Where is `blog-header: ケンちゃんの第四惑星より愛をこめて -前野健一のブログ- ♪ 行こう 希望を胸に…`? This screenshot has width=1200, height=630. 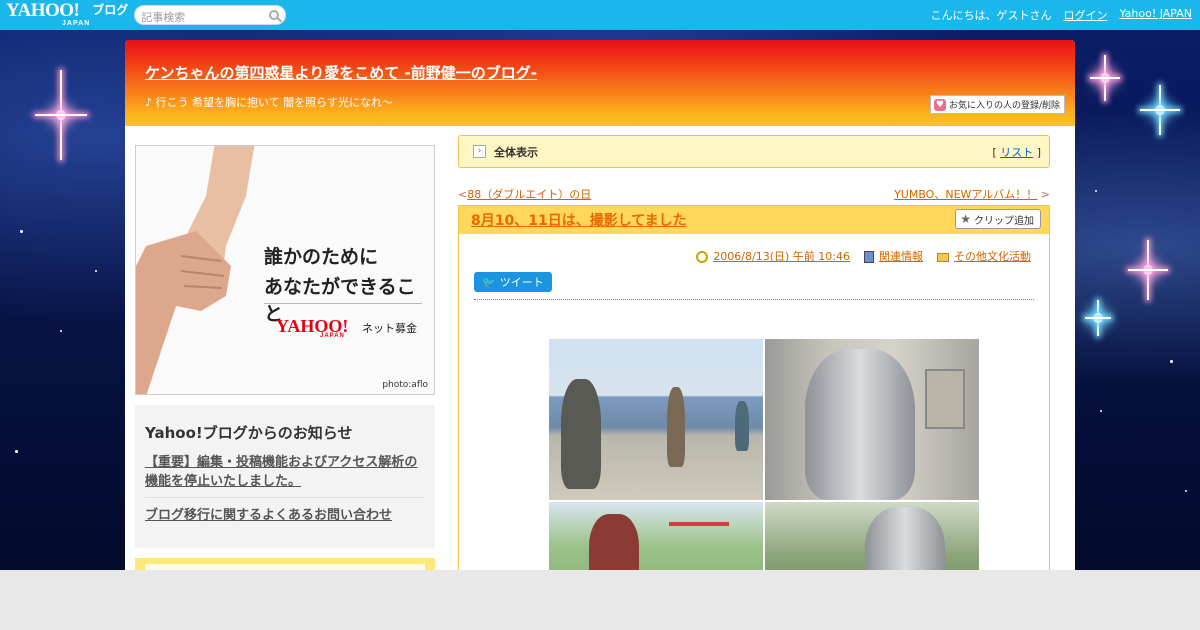 blog-header: ケンちゃんの第四惑星より愛をこめて -前野健一のブログ- ♪ 行こう 希望を胸に… is located at coordinates (600, 83).